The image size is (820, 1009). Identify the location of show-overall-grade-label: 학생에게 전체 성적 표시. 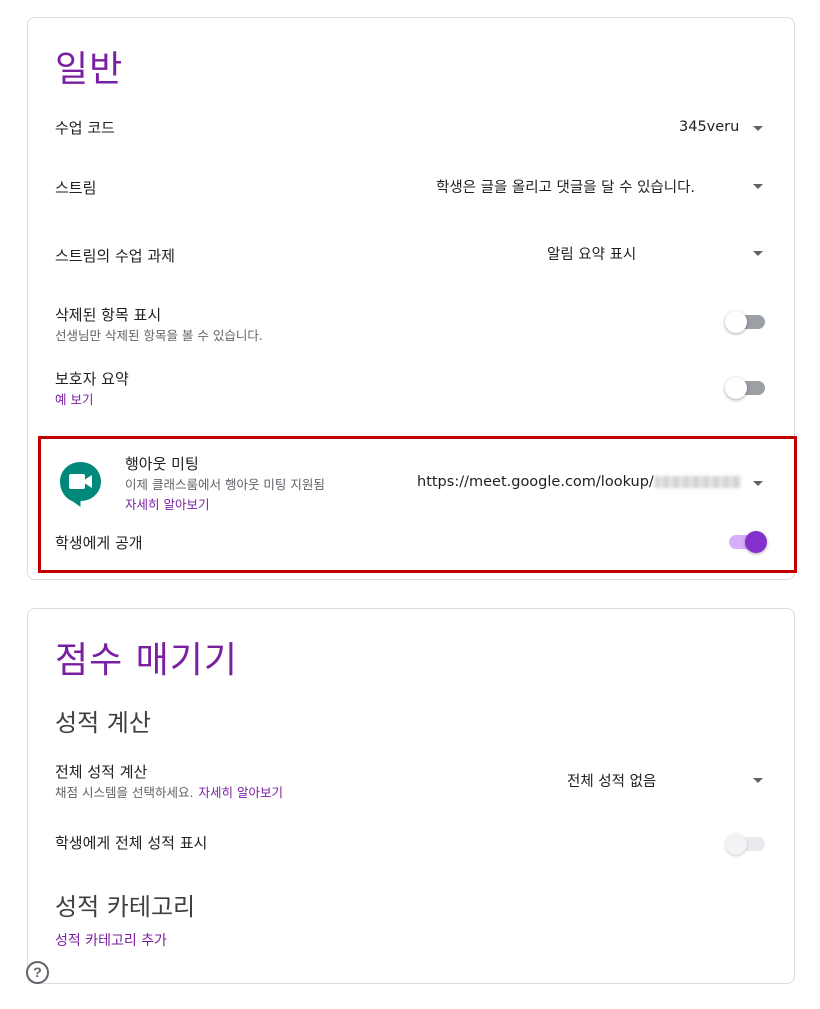
(131, 843).